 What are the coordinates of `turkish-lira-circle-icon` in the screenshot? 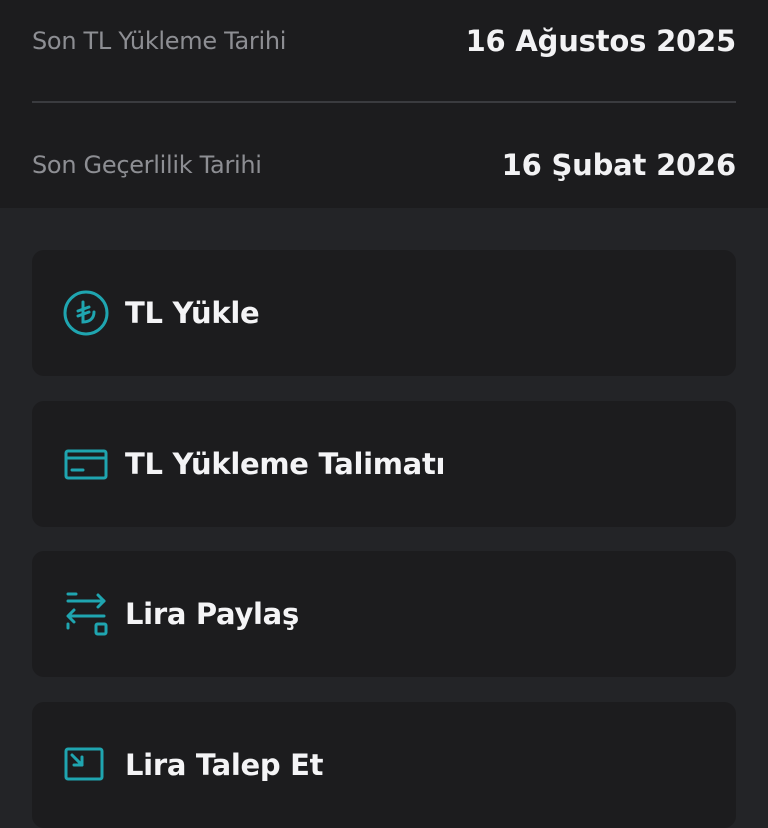 It's located at (86, 313).